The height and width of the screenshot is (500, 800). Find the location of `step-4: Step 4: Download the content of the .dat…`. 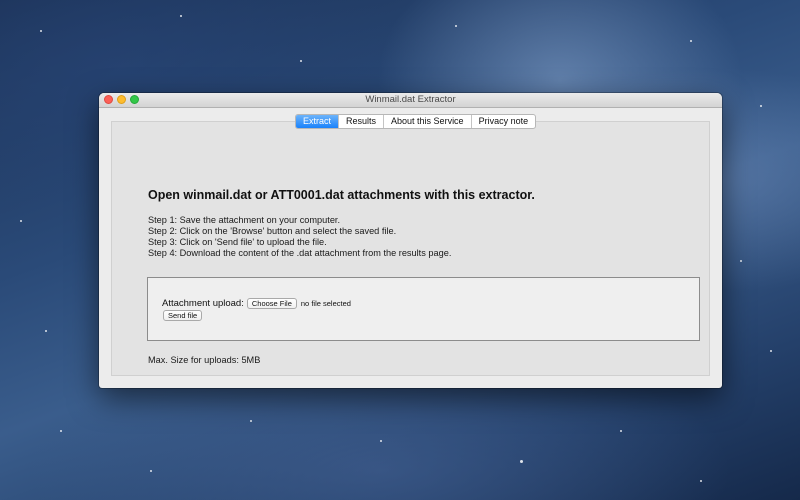

step-4: Step 4: Download the content of the .dat… is located at coordinates (300, 253).